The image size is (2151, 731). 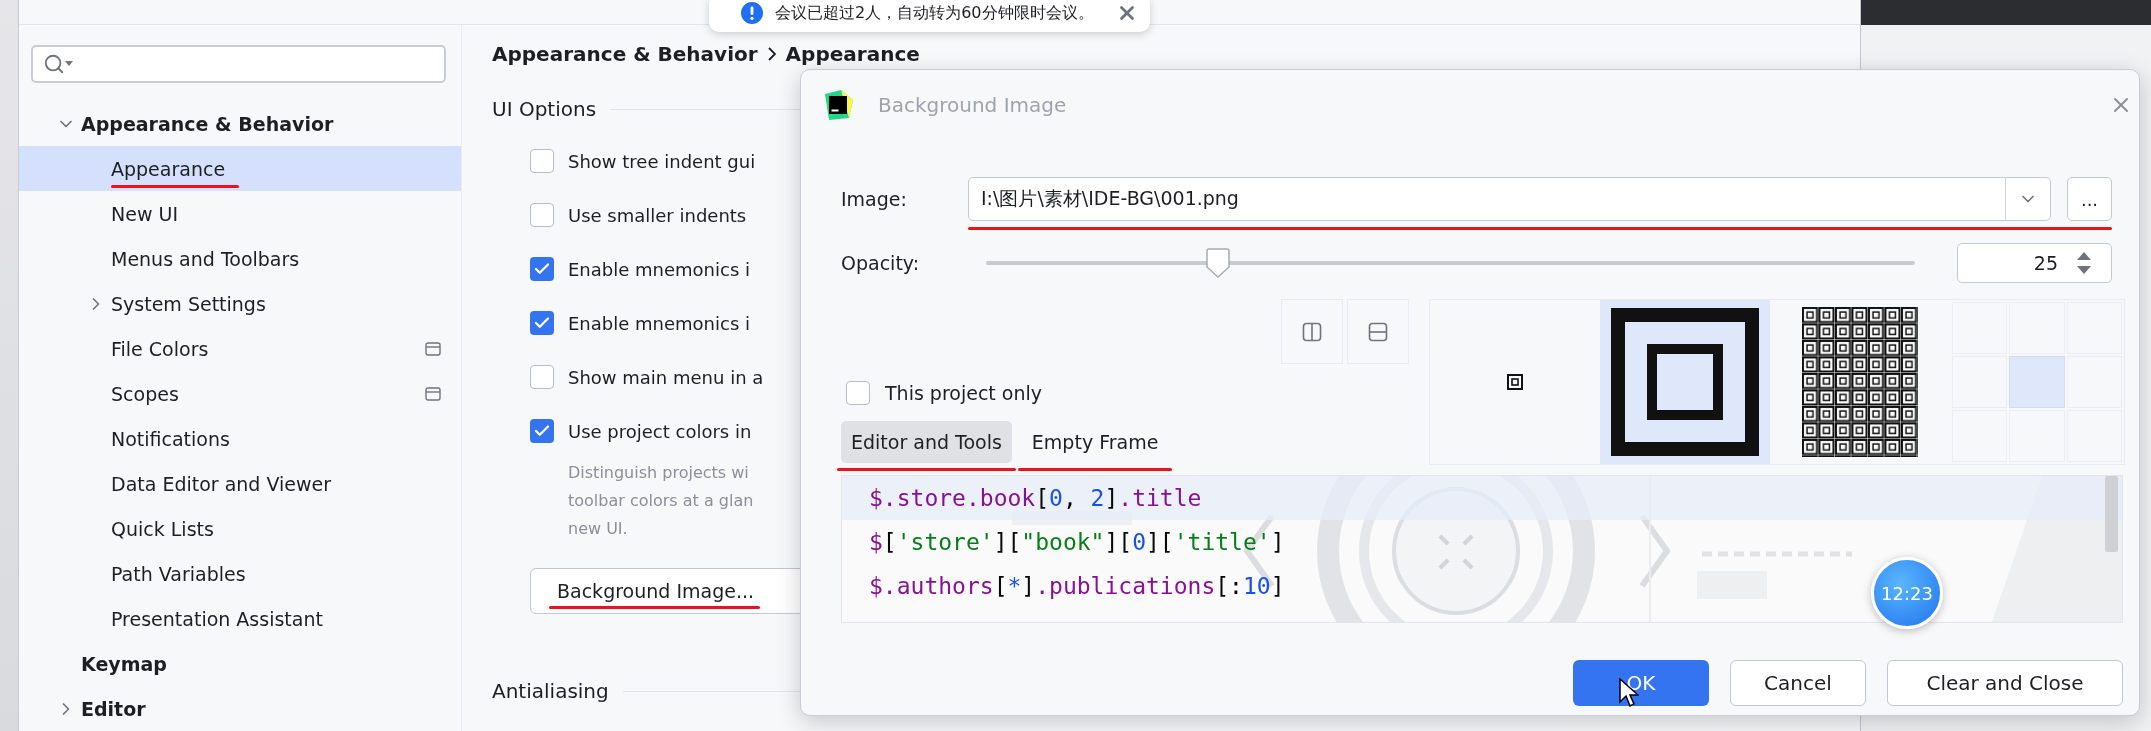 What do you see at coordinates (666, 377) in the screenshot?
I see `option-label: Show main menu in a` at bounding box center [666, 377].